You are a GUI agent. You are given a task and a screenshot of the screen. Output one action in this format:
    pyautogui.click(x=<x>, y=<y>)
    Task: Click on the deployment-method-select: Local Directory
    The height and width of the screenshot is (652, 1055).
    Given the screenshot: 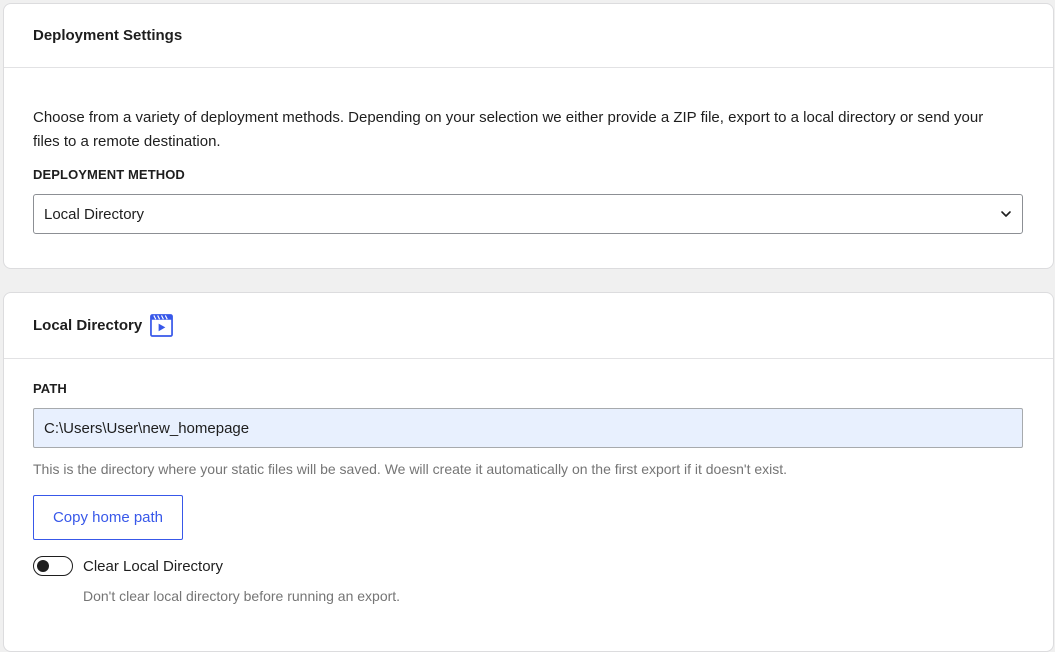 What is the action you would take?
    pyautogui.click(x=528, y=214)
    